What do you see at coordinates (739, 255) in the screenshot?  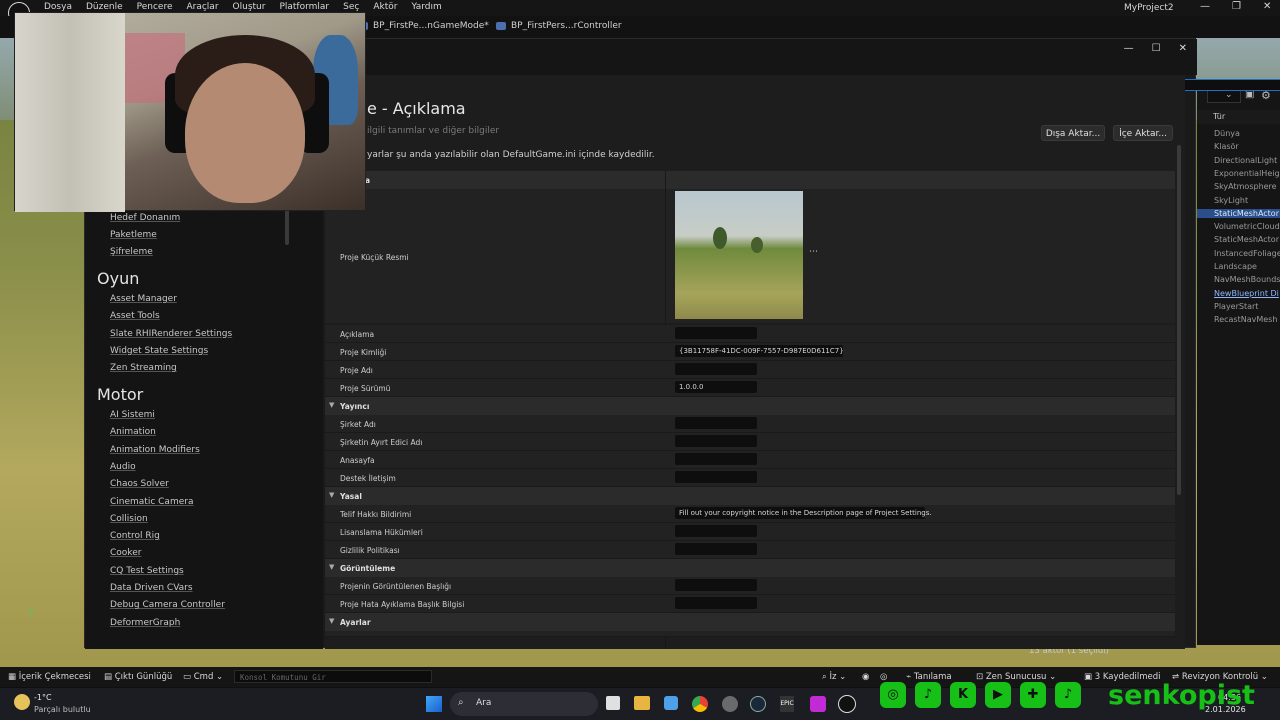 I see `project-thumbnail-image` at bounding box center [739, 255].